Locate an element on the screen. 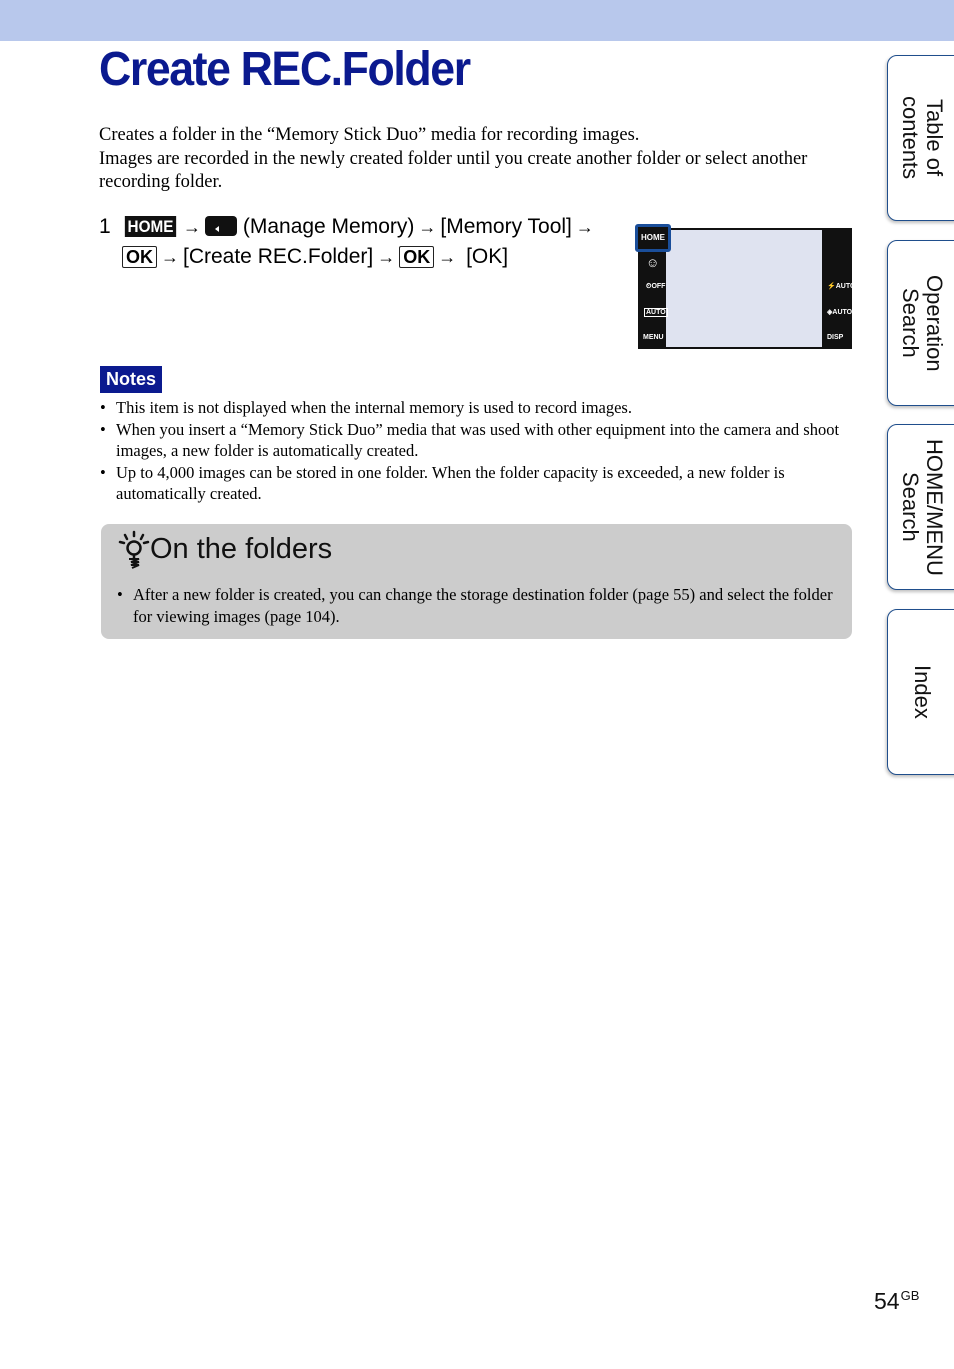  tab-label: Index is located at coordinates (922, 692).